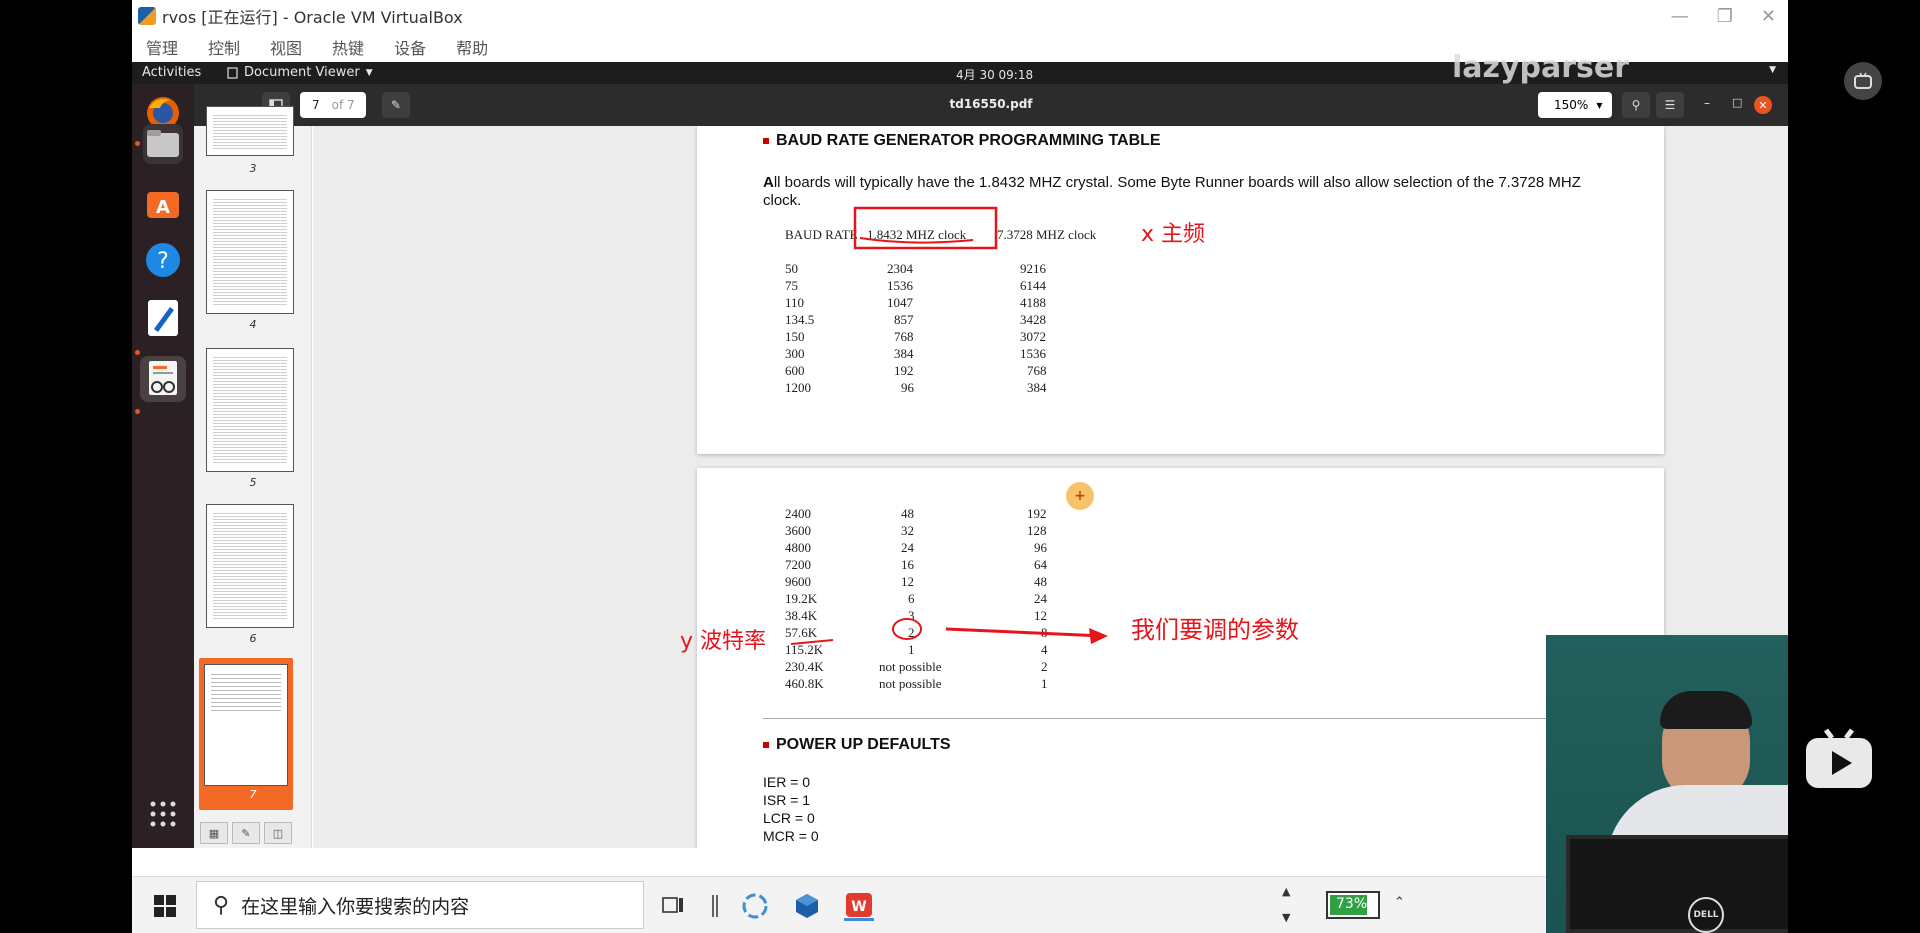  What do you see at coordinates (1863, 81) in the screenshot?
I see `bilibili-overlay-button` at bounding box center [1863, 81].